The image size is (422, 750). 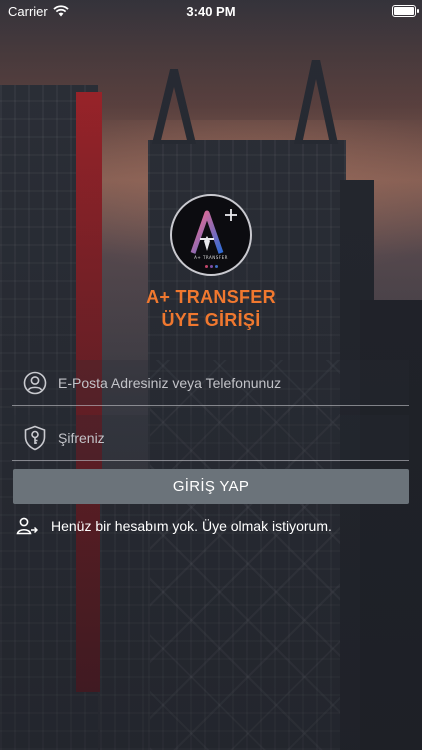 What do you see at coordinates (61, 11) in the screenshot?
I see `wifi-icon` at bounding box center [61, 11].